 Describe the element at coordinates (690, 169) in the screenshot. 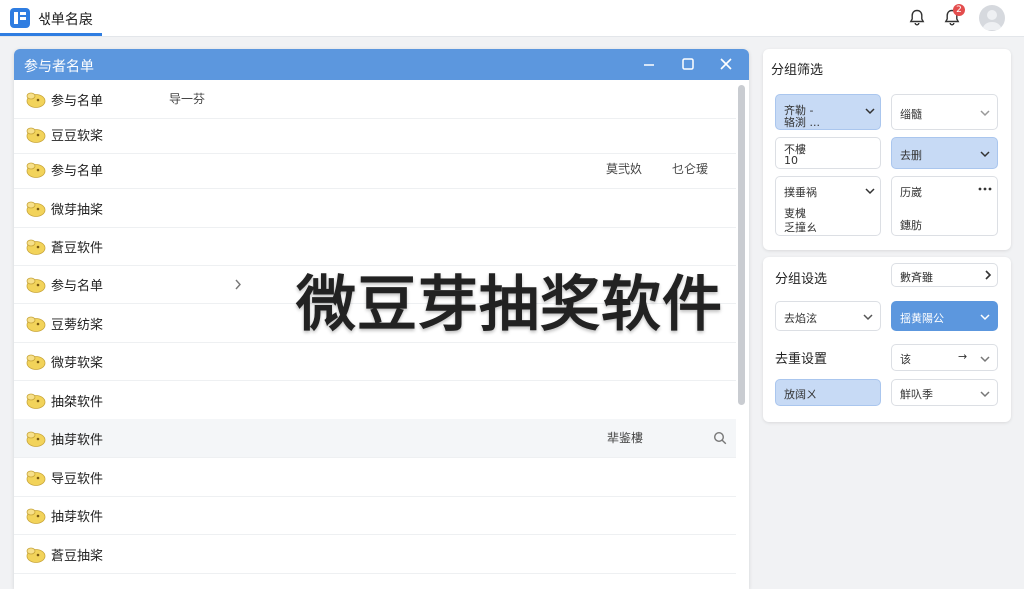

I see `list-item-extra-2: 乜仑瑷` at that location.